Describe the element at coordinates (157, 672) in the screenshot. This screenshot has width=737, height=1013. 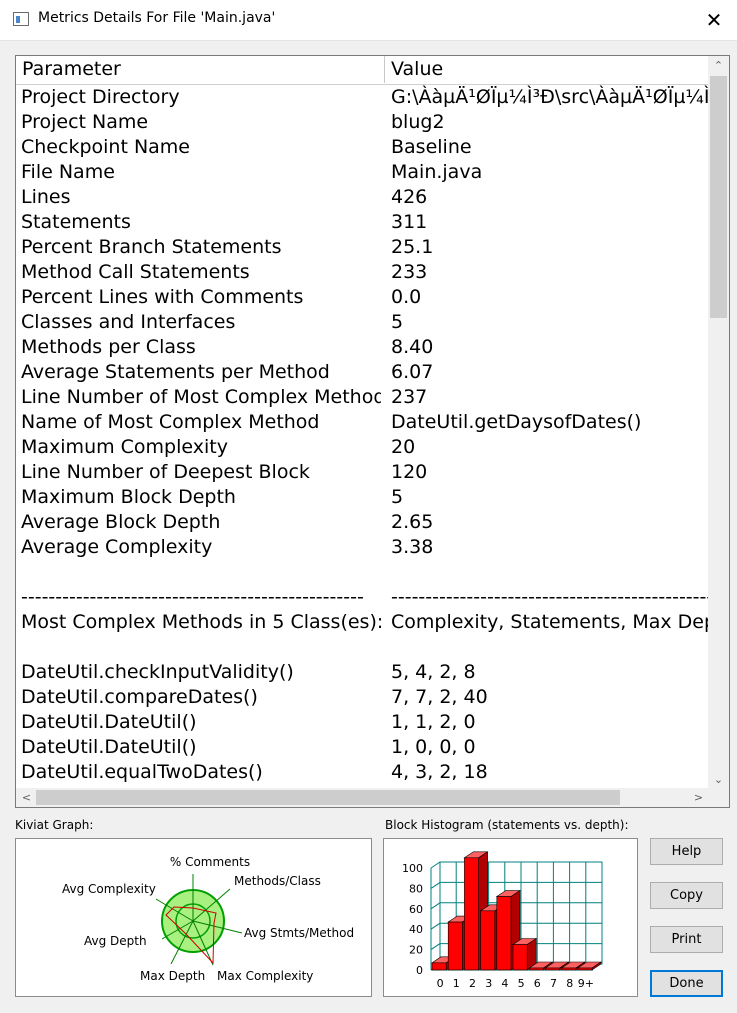
I see `parameter-cell: DateUtil.checkInputValidity()` at that location.